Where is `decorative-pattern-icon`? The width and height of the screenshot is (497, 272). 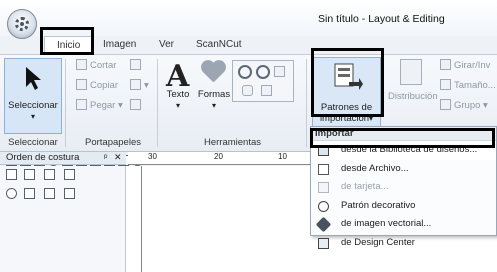
decorative-pattern-icon is located at coordinates (323, 206).